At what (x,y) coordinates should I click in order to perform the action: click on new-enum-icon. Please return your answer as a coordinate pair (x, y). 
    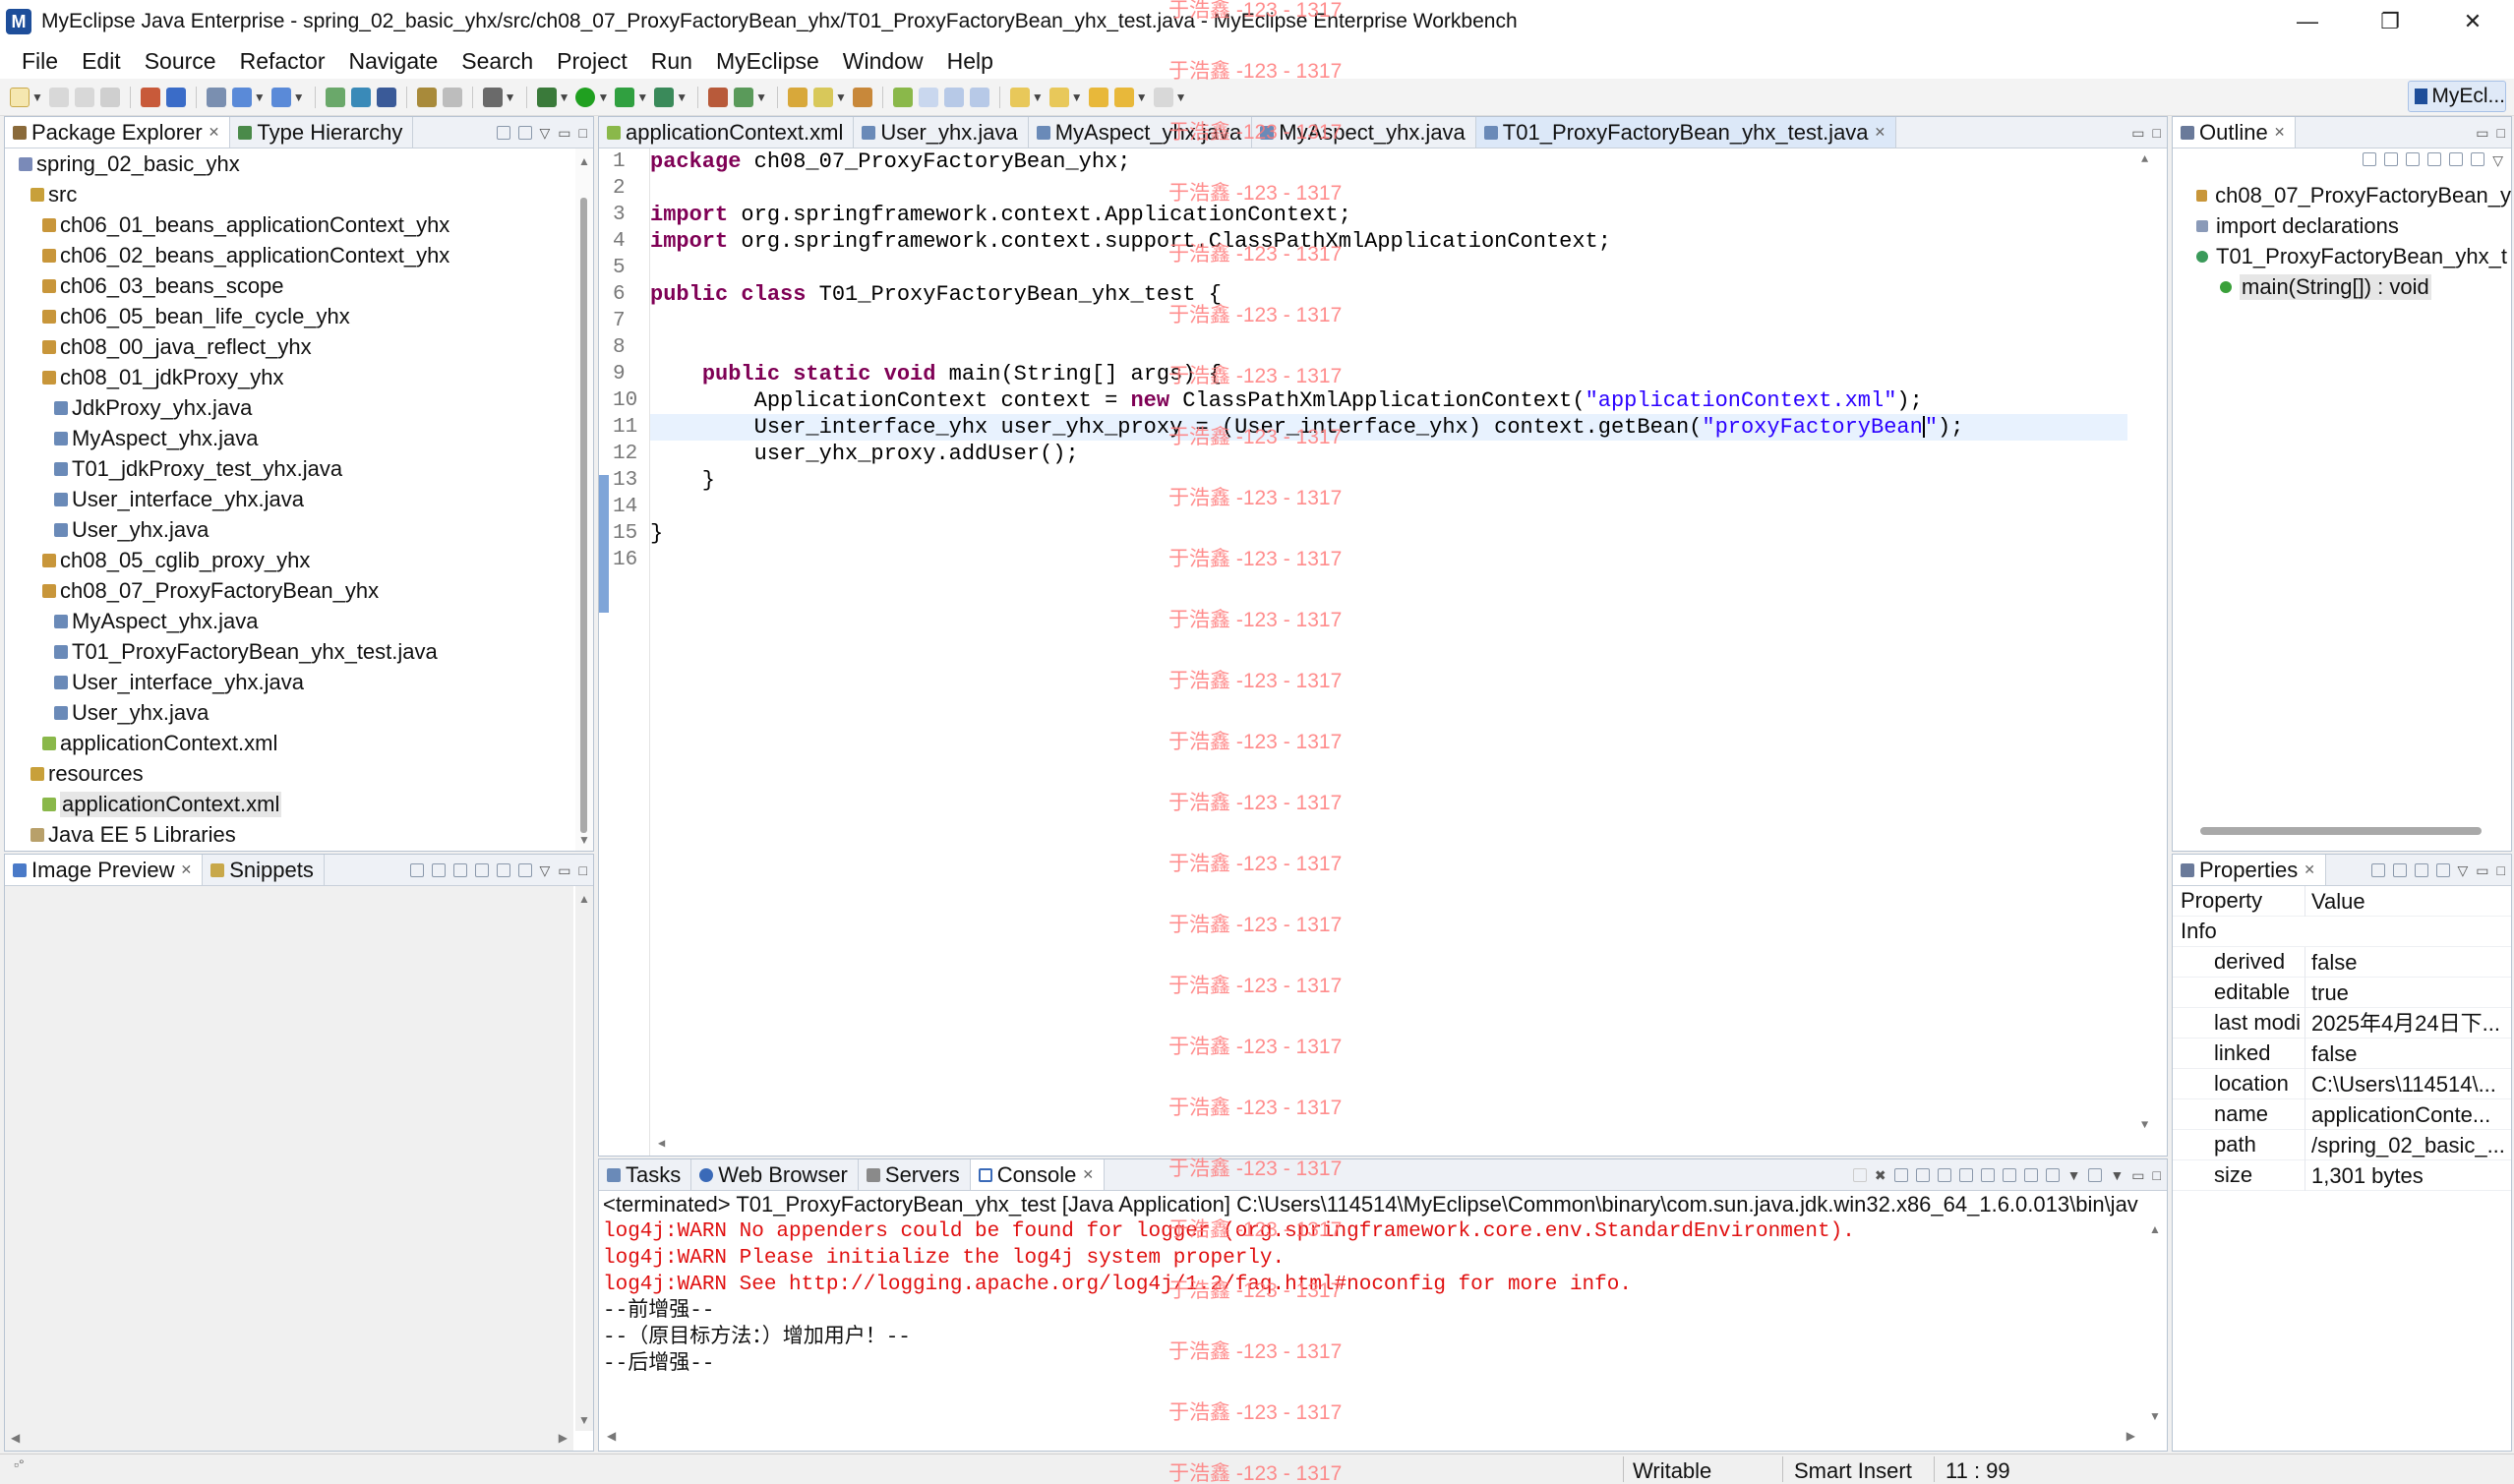
    Looking at the image, I should click on (744, 97).